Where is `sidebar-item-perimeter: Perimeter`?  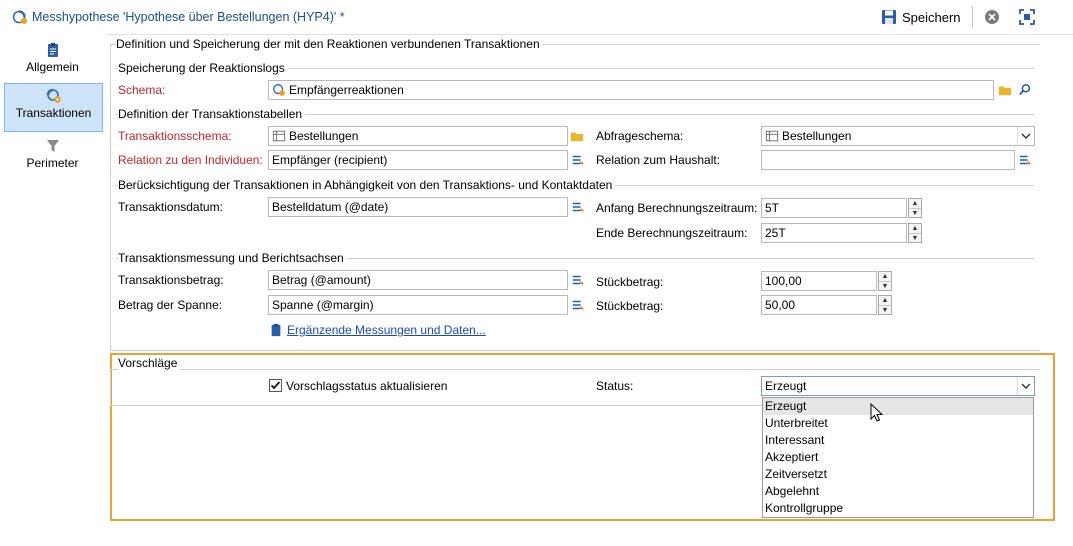
sidebar-item-perimeter: Perimeter is located at coordinates (52, 156).